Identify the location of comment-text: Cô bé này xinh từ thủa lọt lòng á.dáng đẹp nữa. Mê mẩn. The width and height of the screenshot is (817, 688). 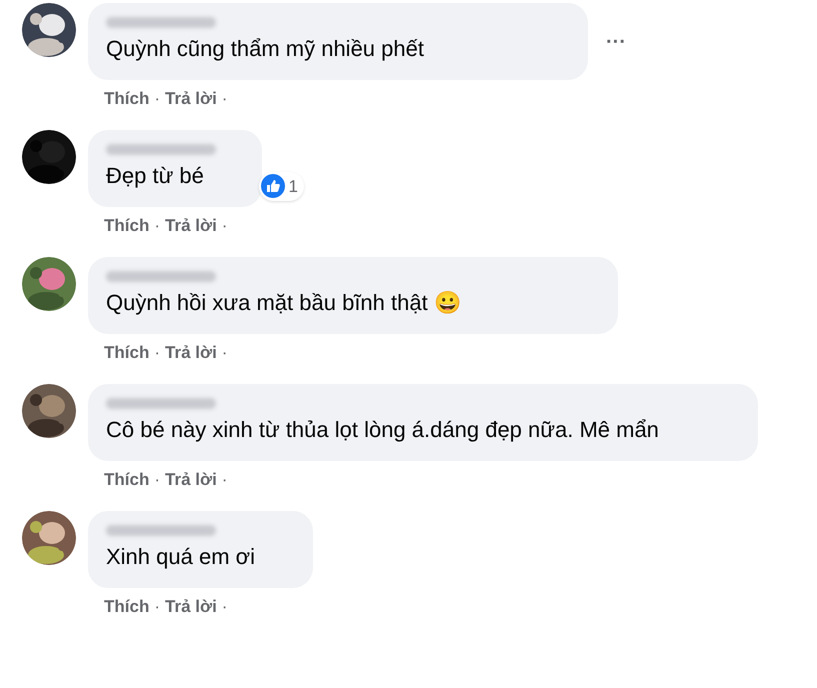
(383, 430).